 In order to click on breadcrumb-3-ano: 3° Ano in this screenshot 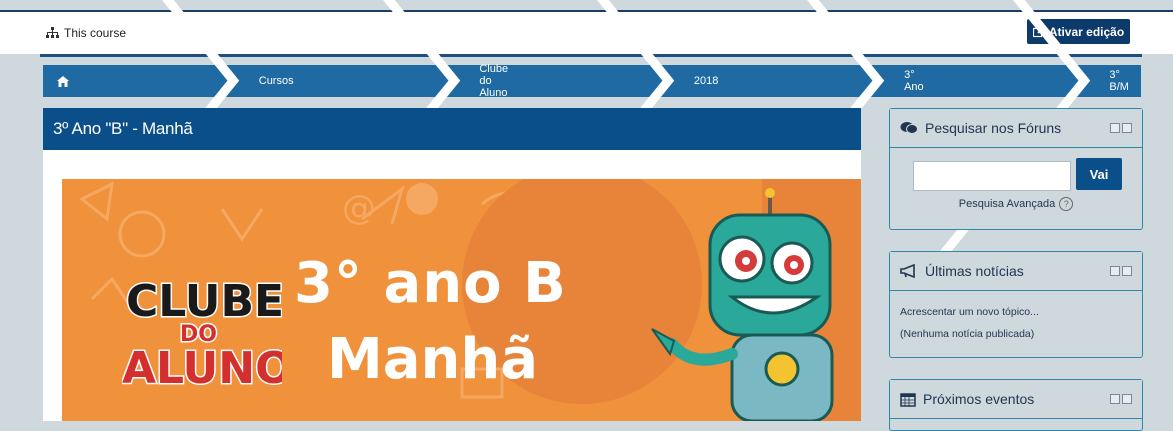, I will do `click(913, 81)`.